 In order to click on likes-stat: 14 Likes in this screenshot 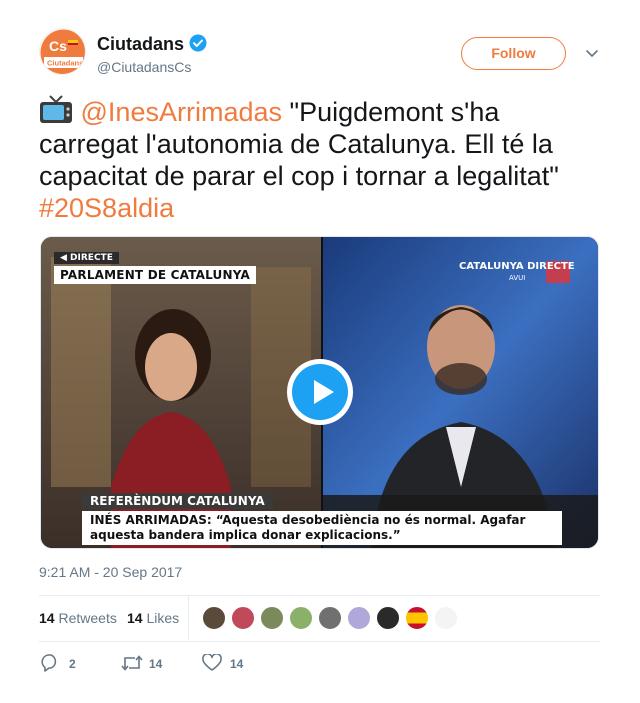, I will do `click(153, 618)`.